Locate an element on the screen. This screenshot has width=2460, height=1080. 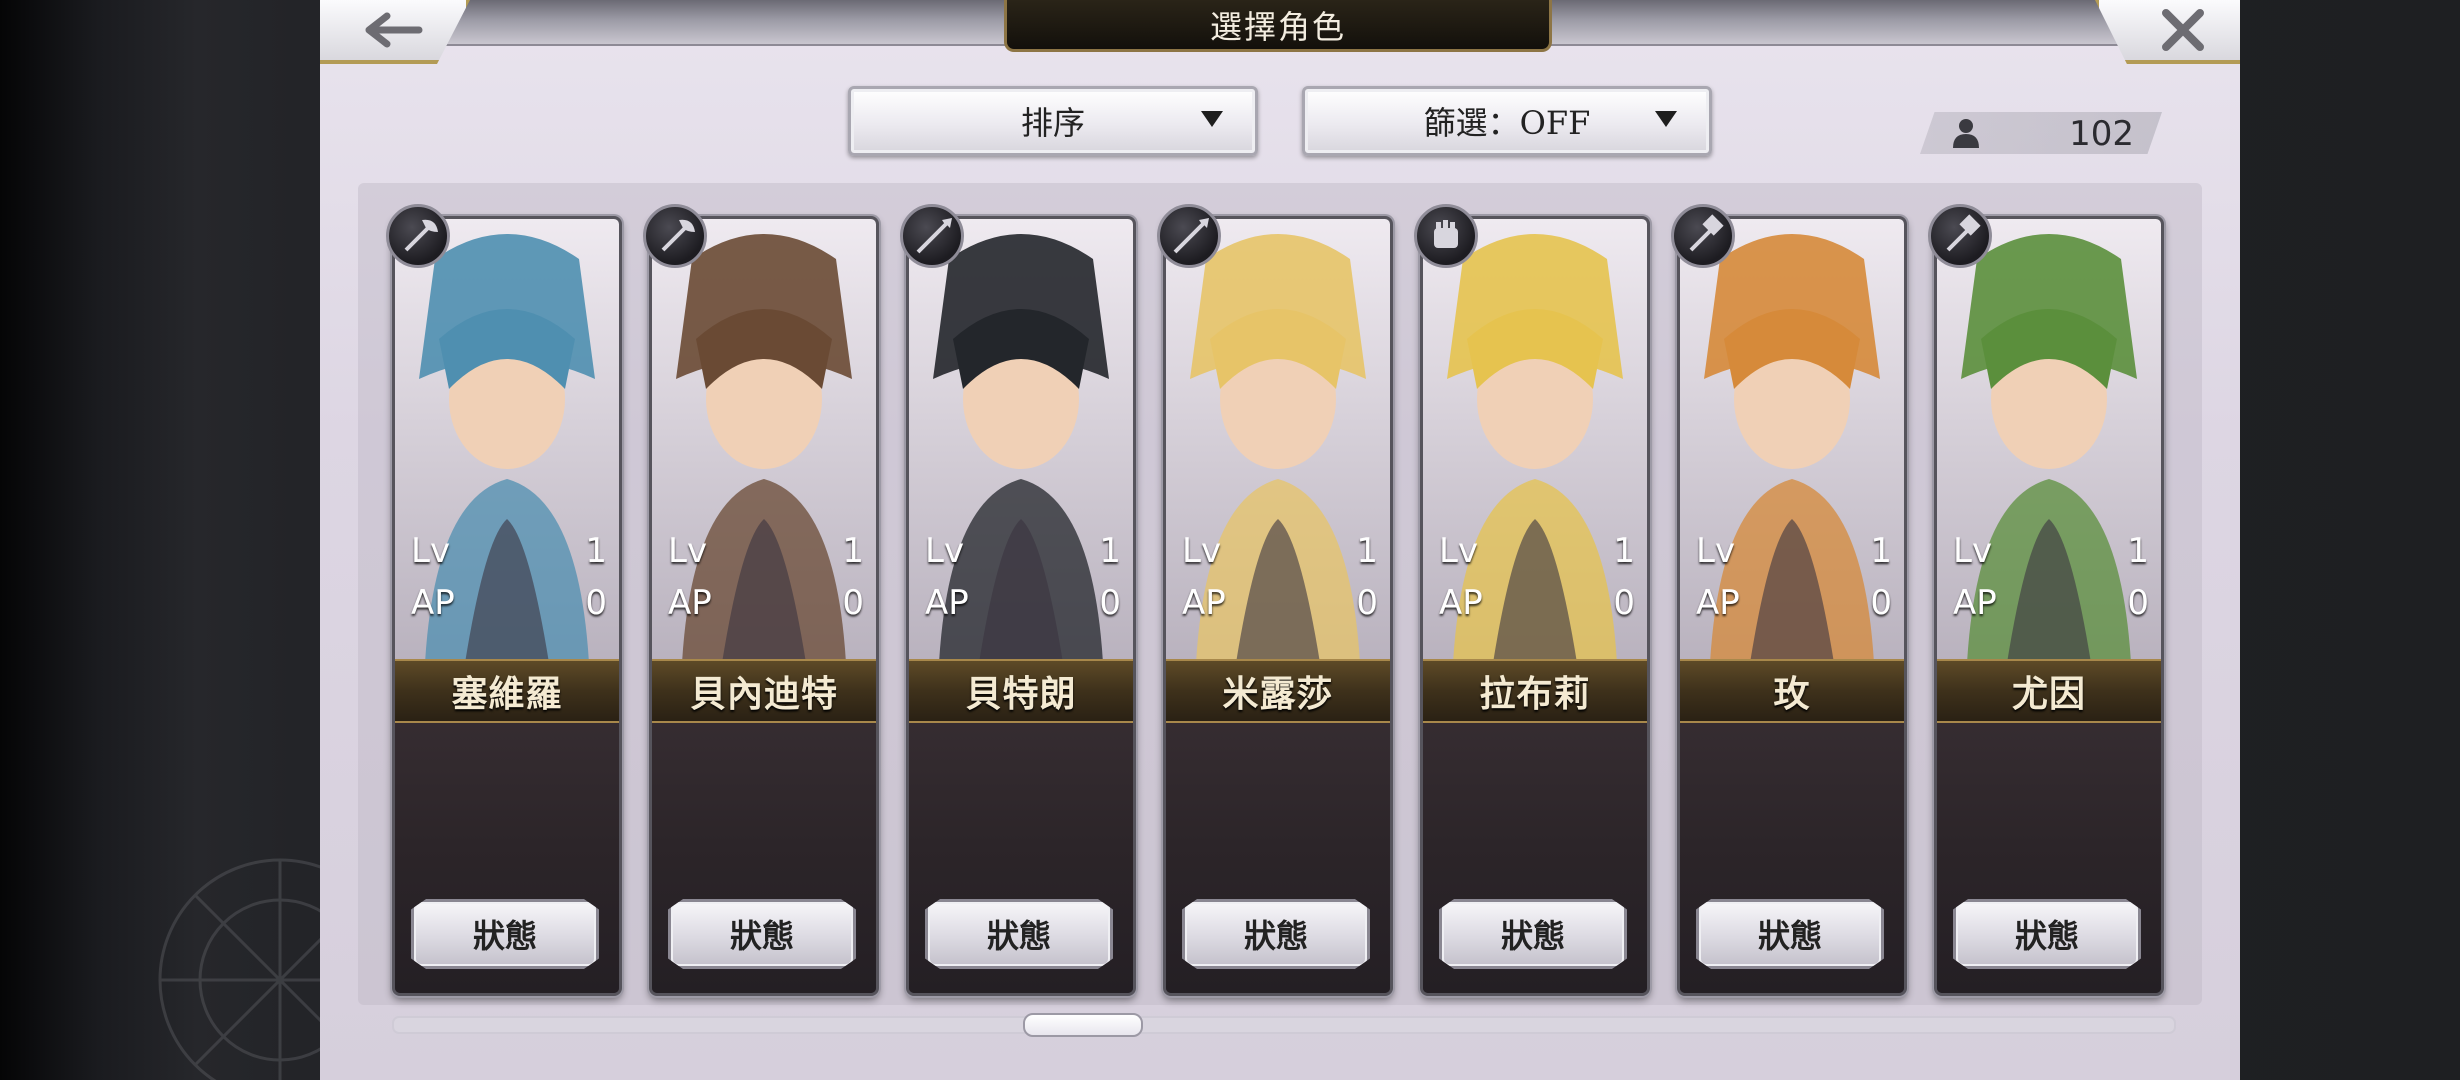
character-card: 玫 Lv 1 AP 0 狀態 is located at coordinates (1792, 606).